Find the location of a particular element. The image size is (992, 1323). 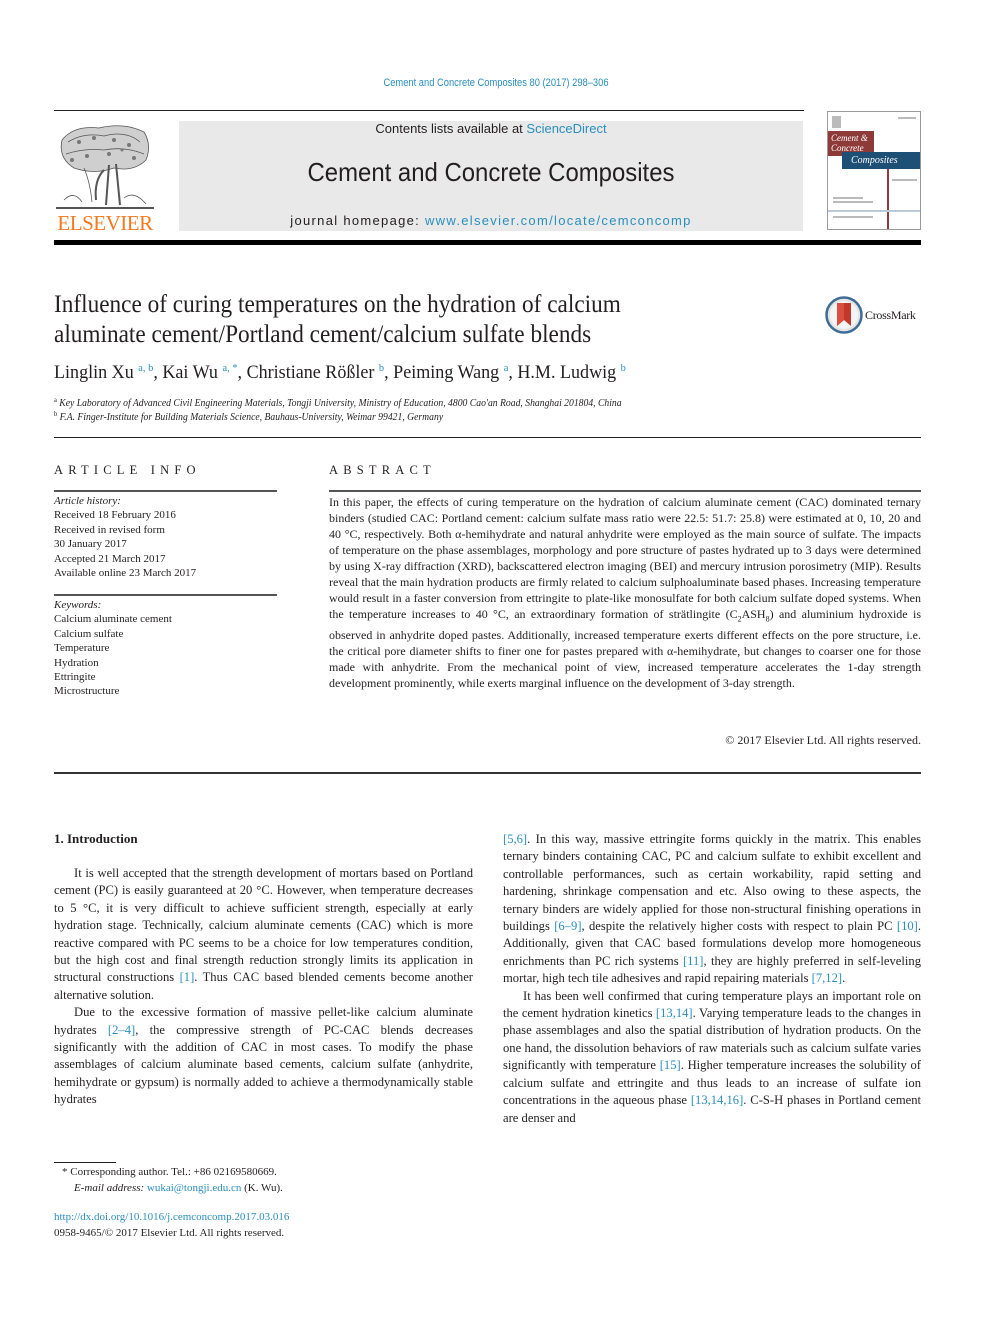

contents-prefix: Contents lists available at is located at coordinates (451, 128).